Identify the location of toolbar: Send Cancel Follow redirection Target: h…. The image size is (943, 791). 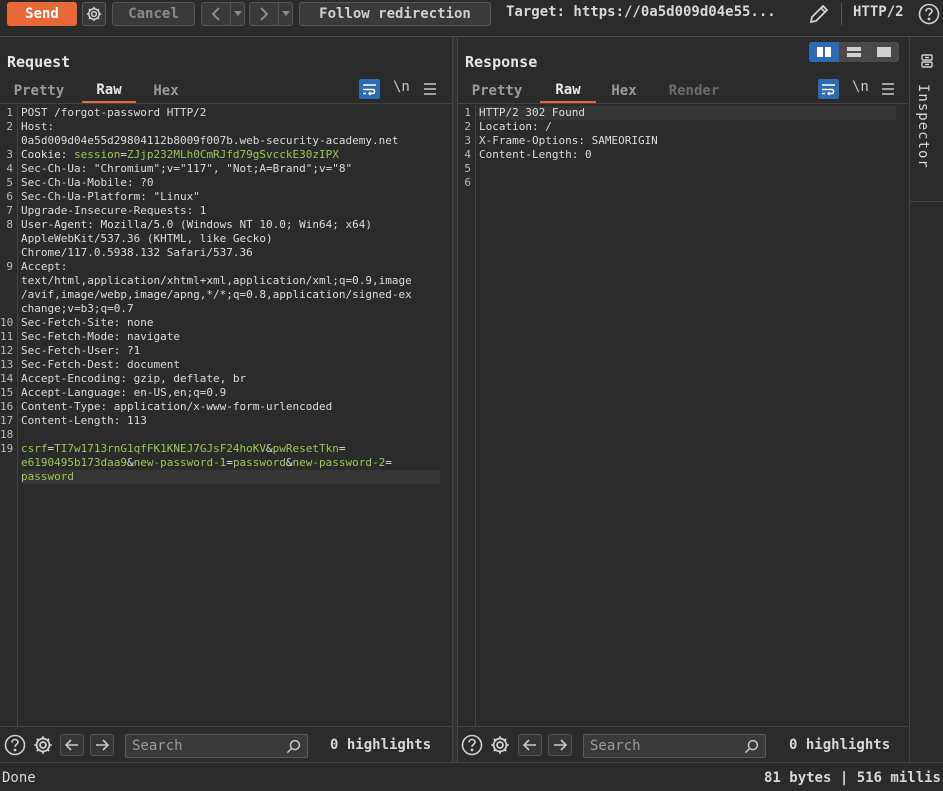
(471, 14).